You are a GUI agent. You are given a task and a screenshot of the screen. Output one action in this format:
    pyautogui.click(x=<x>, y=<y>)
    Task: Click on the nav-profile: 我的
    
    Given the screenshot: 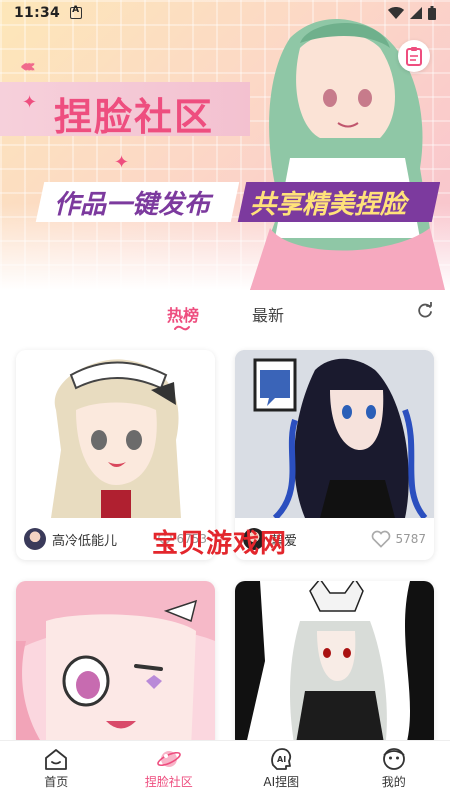 What is the action you would take?
    pyautogui.click(x=394, y=770)
    